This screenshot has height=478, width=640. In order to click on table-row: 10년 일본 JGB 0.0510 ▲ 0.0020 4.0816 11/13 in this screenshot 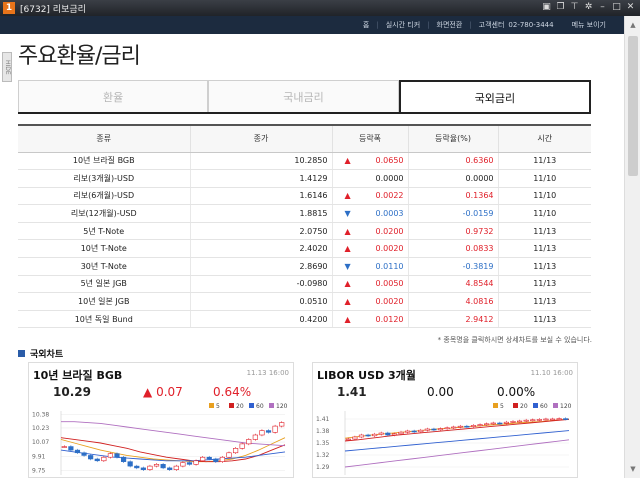, I will do `click(304, 301)`.